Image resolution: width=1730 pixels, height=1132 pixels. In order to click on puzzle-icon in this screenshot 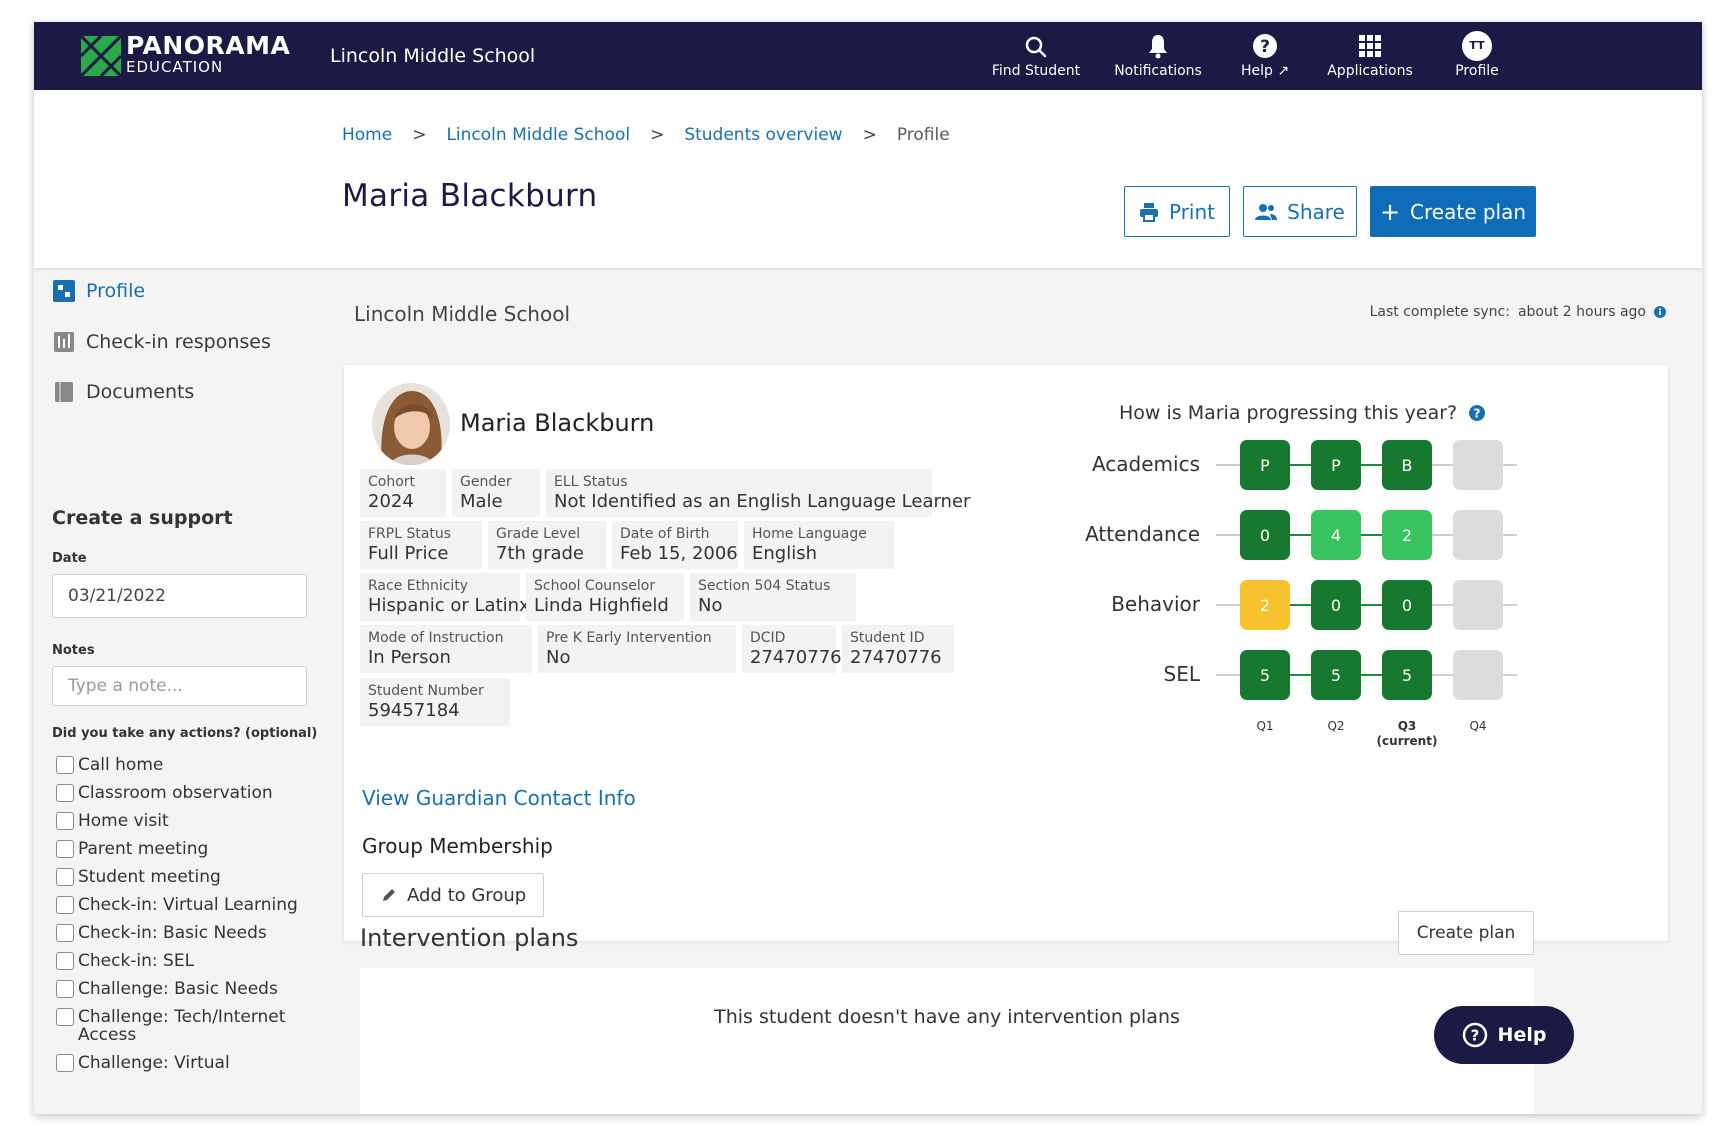, I will do `click(64, 291)`.